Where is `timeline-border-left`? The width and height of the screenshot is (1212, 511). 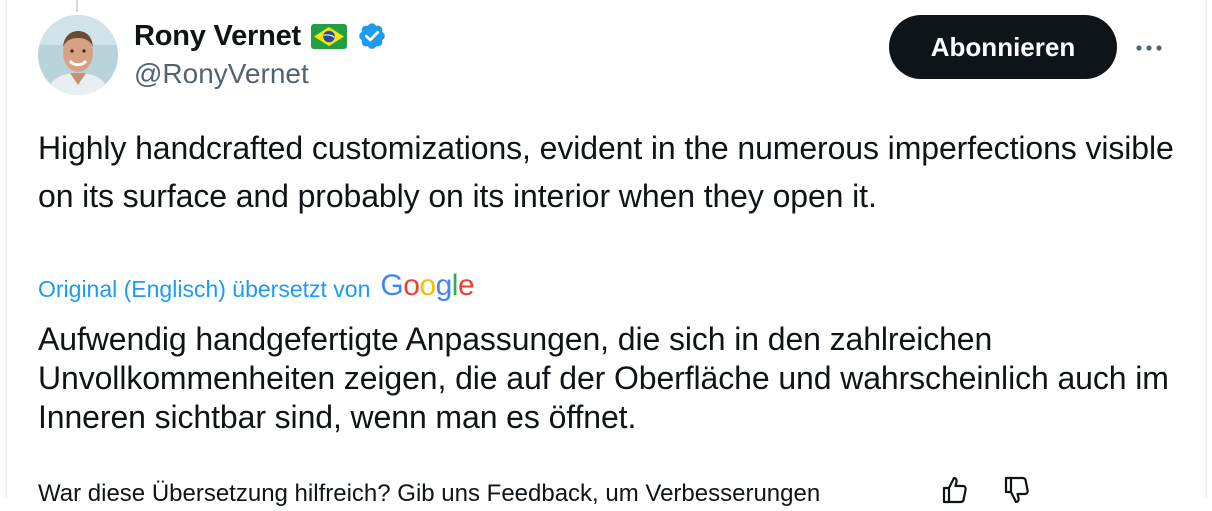 timeline-border-left is located at coordinates (6, 249).